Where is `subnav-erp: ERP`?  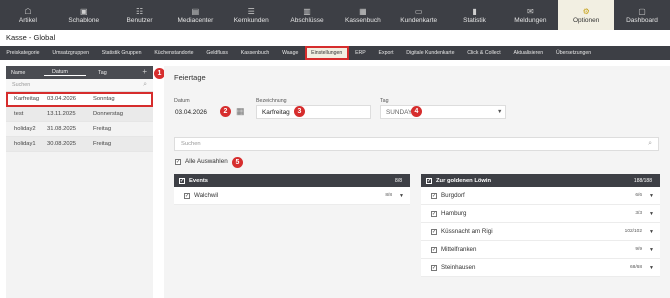
subnav-erp: ERP is located at coordinates (360, 53).